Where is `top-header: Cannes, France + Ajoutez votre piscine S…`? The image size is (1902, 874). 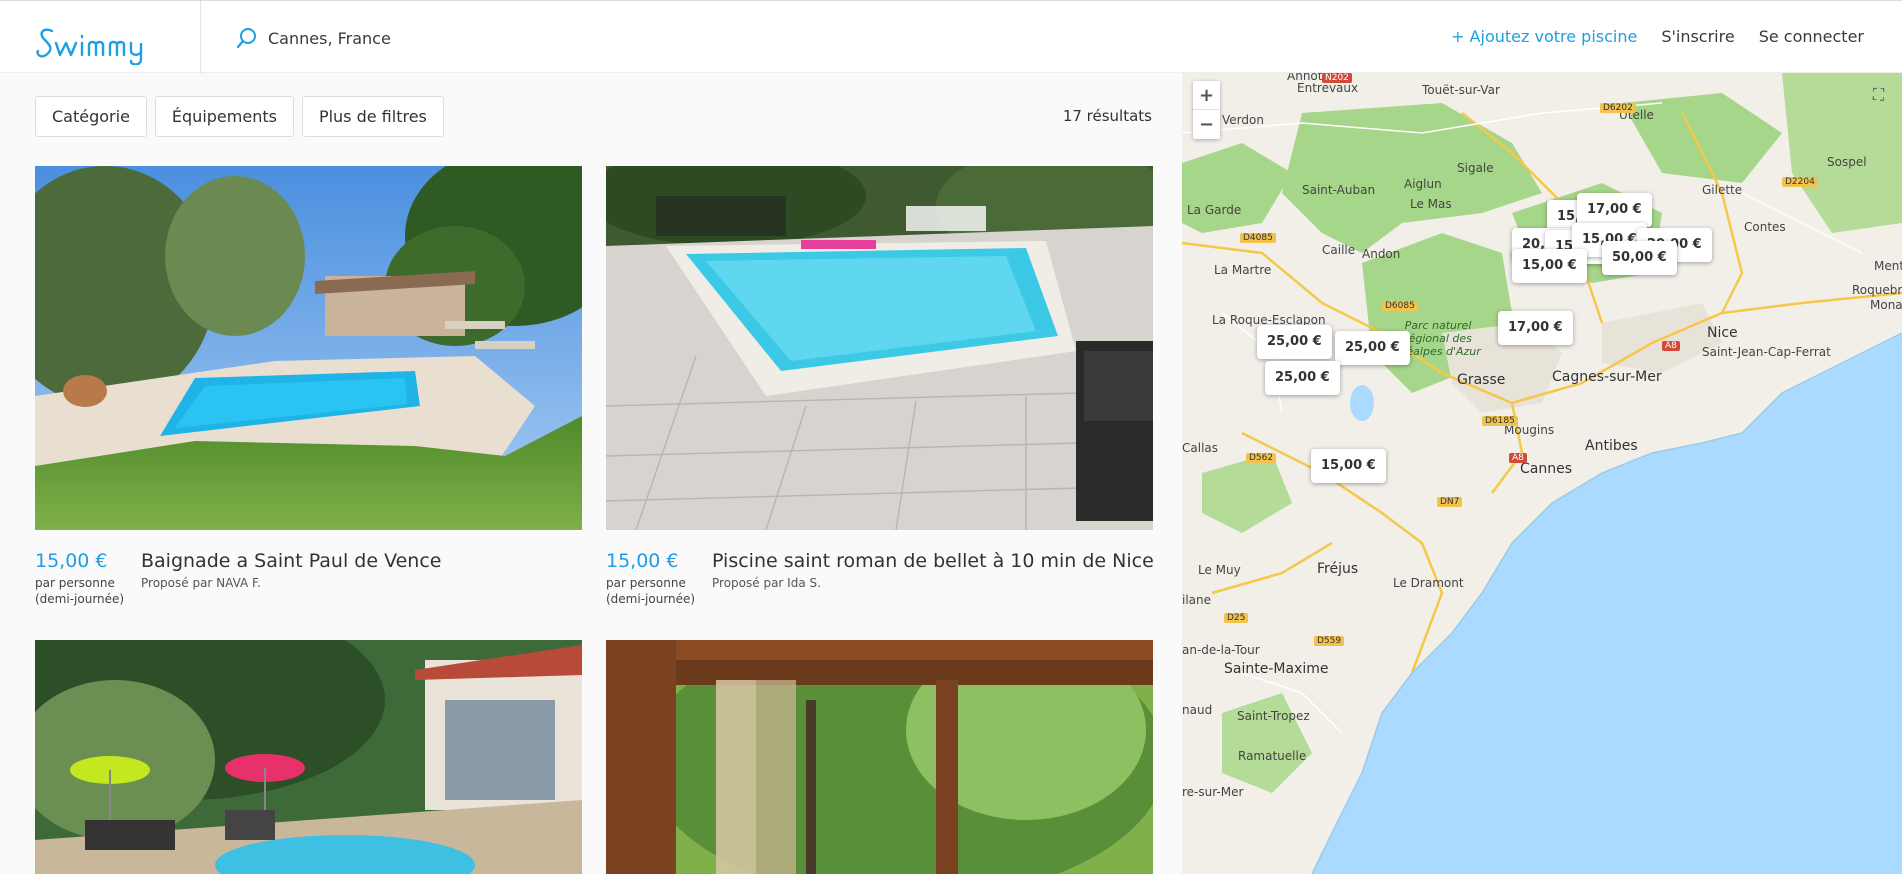 top-header: Cannes, France + Ajoutez votre piscine S… is located at coordinates (951, 37).